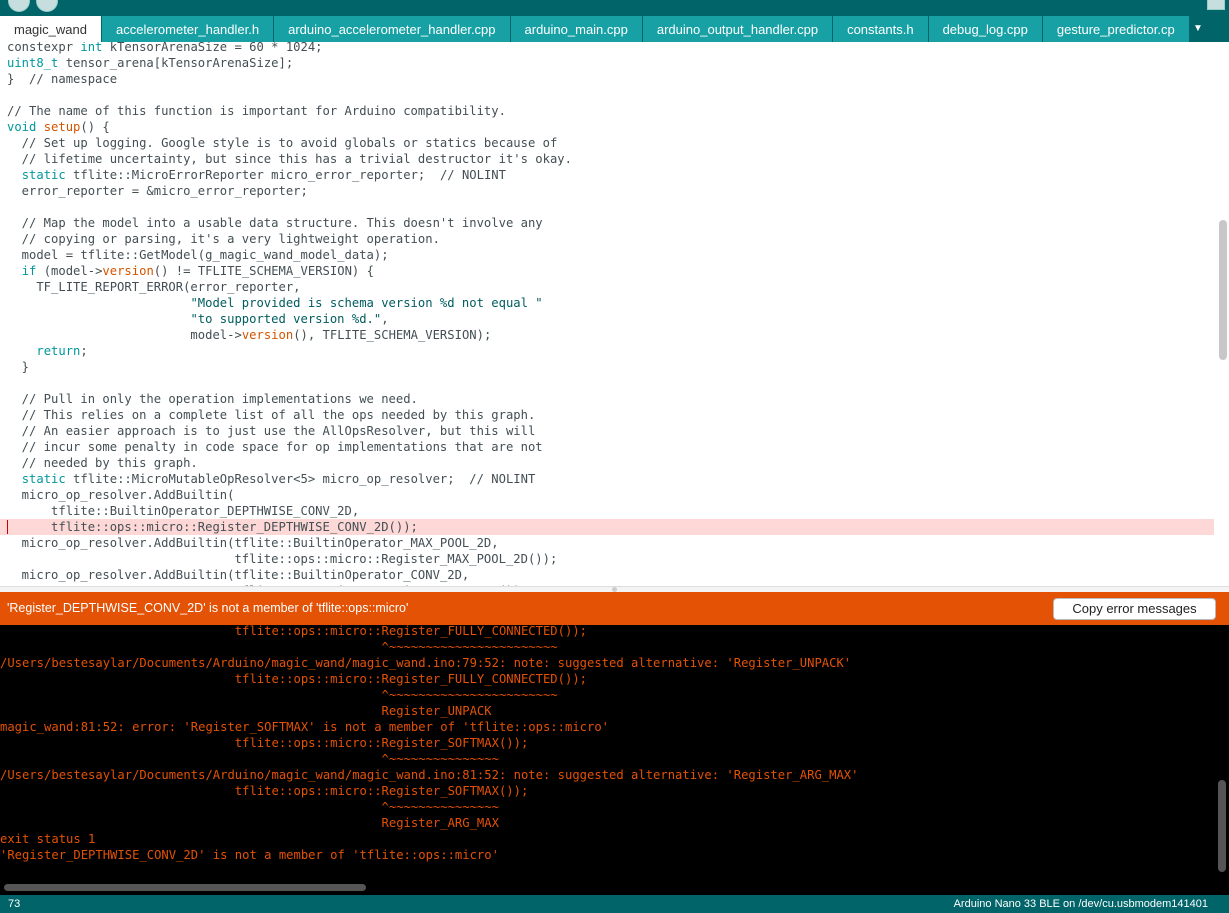 This screenshot has height=913, width=1229. I want to click on code-token: () {, so click(95, 127).